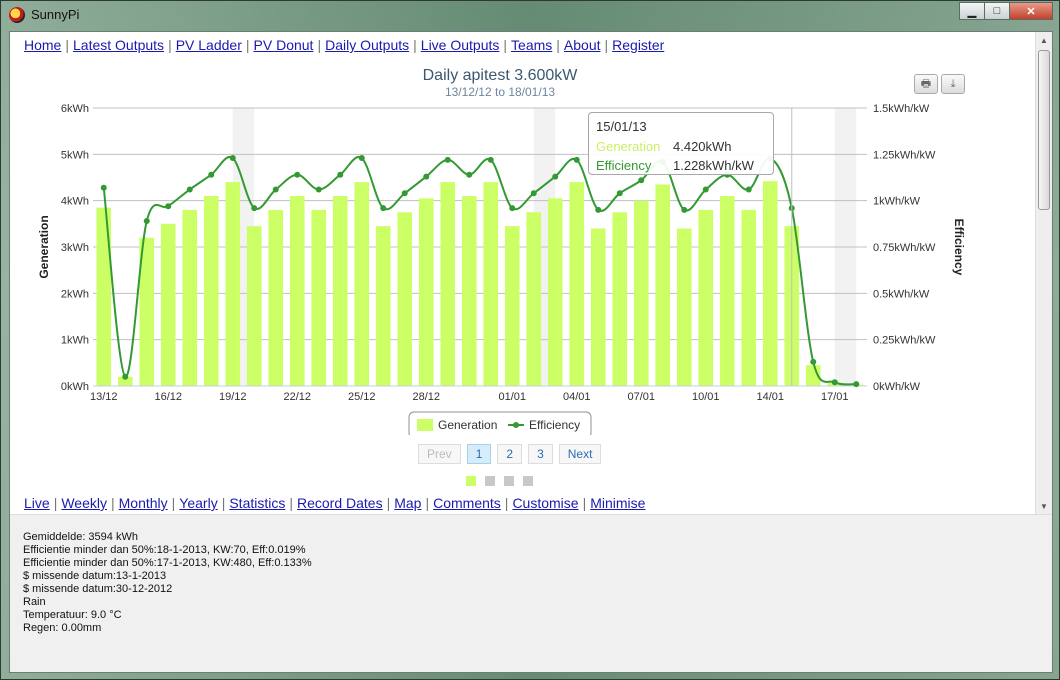 The image size is (1060, 680). I want to click on maximize-icon: □, so click(997, 11).